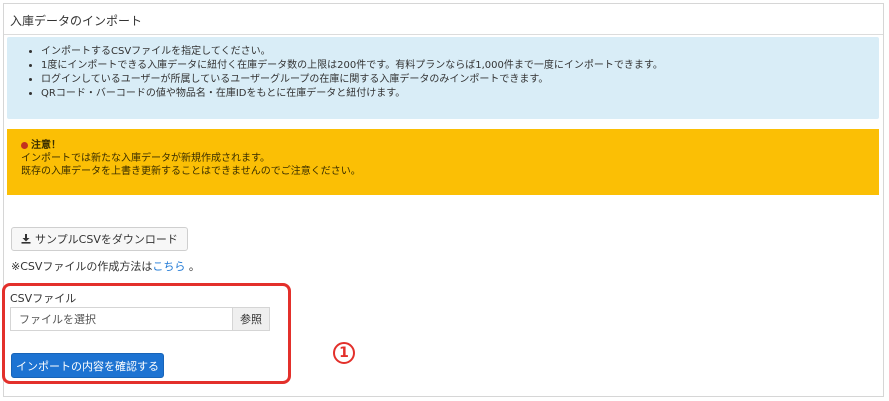  What do you see at coordinates (460, 94) in the screenshot?
I see `info-item: QRコード・バーコードの値や物品名・在庫IDをもとに在庫データと紐付けます。` at bounding box center [460, 94].